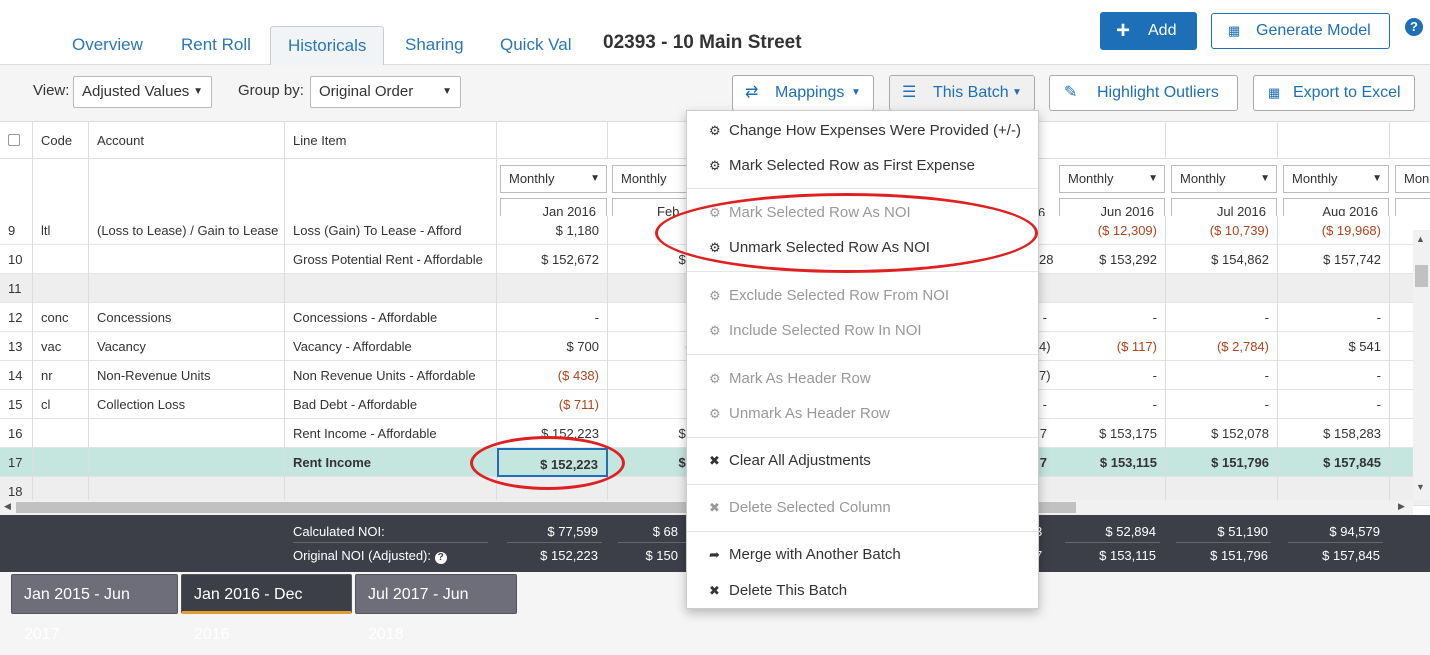 The width and height of the screenshot is (1430, 655). What do you see at coordinates (805, 555) in the screenshot?
I see `menu-merge-batch: ➦ Merge with Another Batch` at bounding box center [805, 555].